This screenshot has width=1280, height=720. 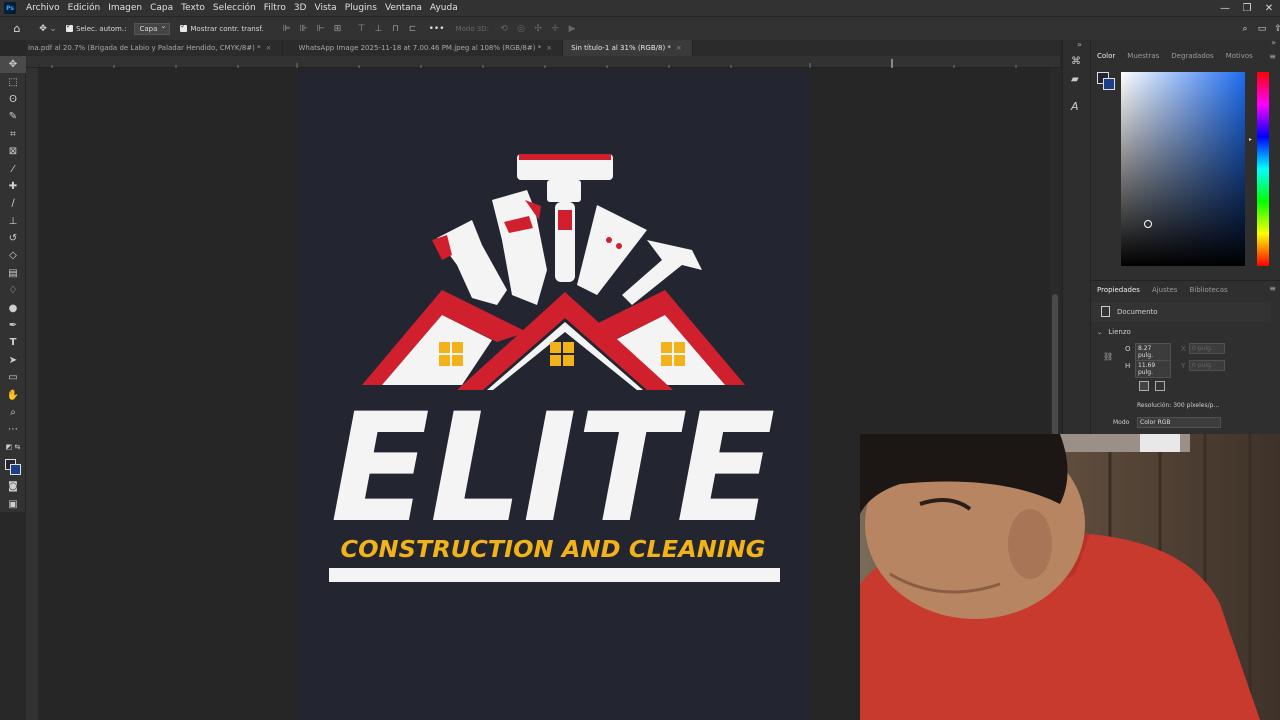 I want to click on eraser-tool-icon: ◇, so click(x=13, y=255).